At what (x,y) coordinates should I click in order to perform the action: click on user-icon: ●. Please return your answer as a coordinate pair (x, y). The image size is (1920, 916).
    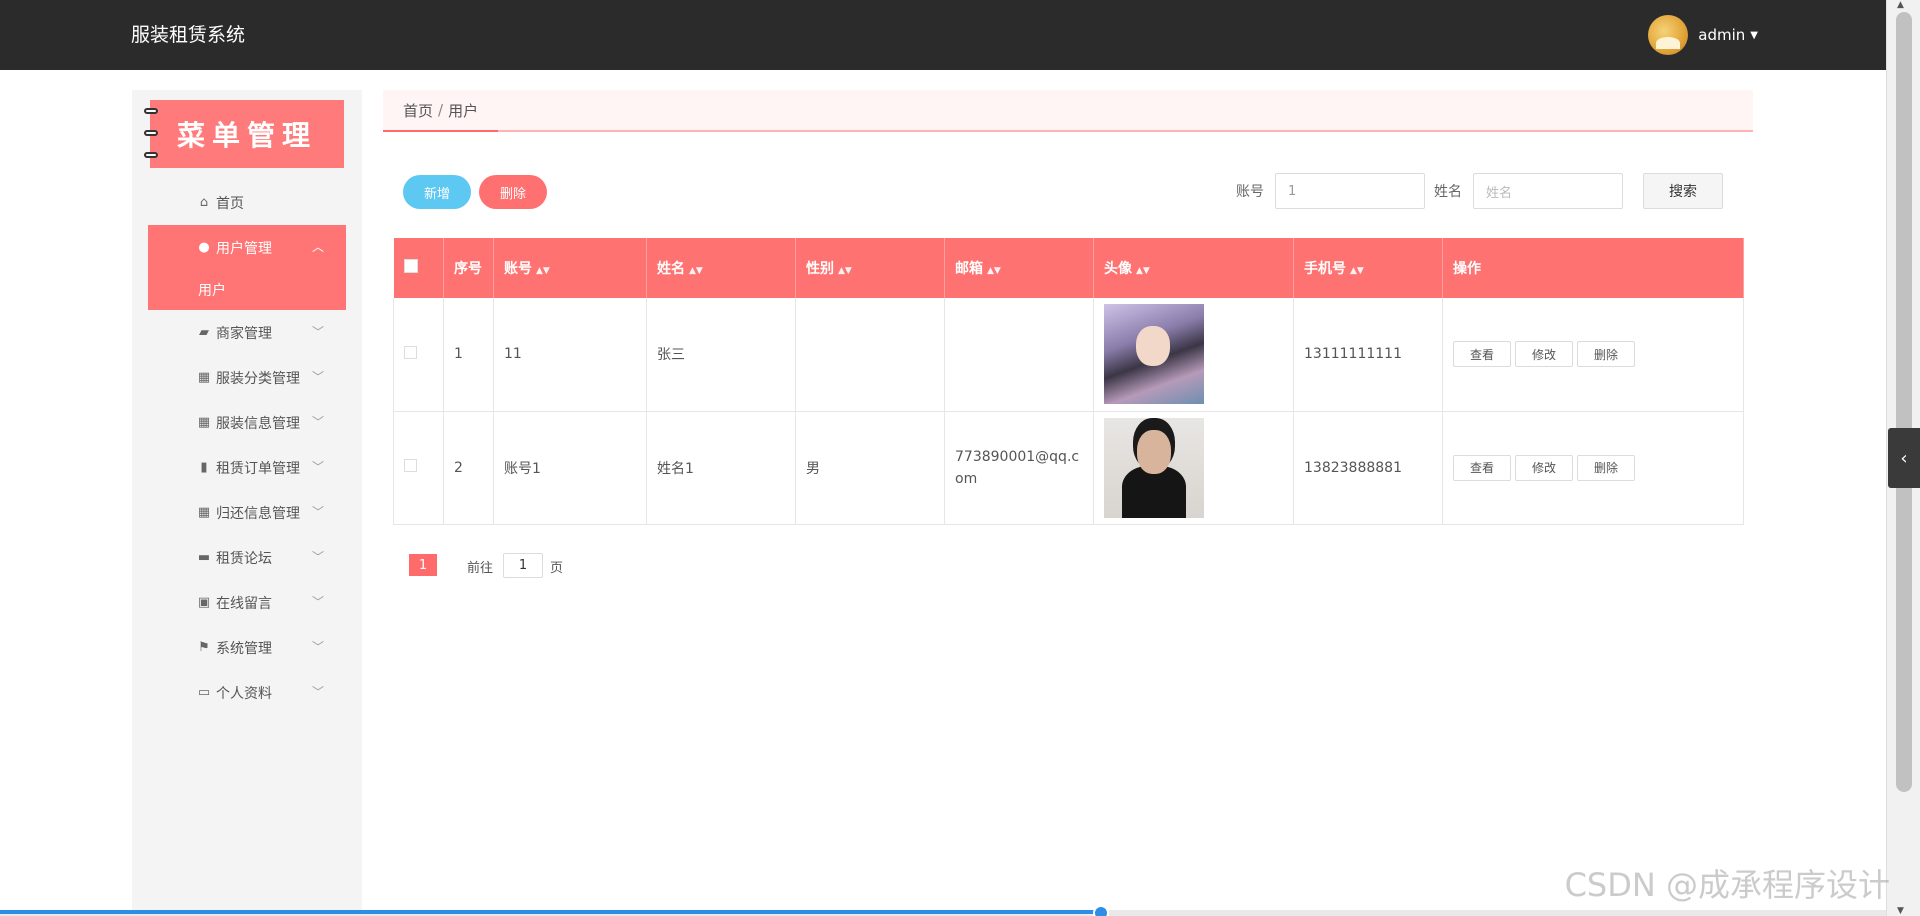
    Looking at the image, I should click on (204, 247).